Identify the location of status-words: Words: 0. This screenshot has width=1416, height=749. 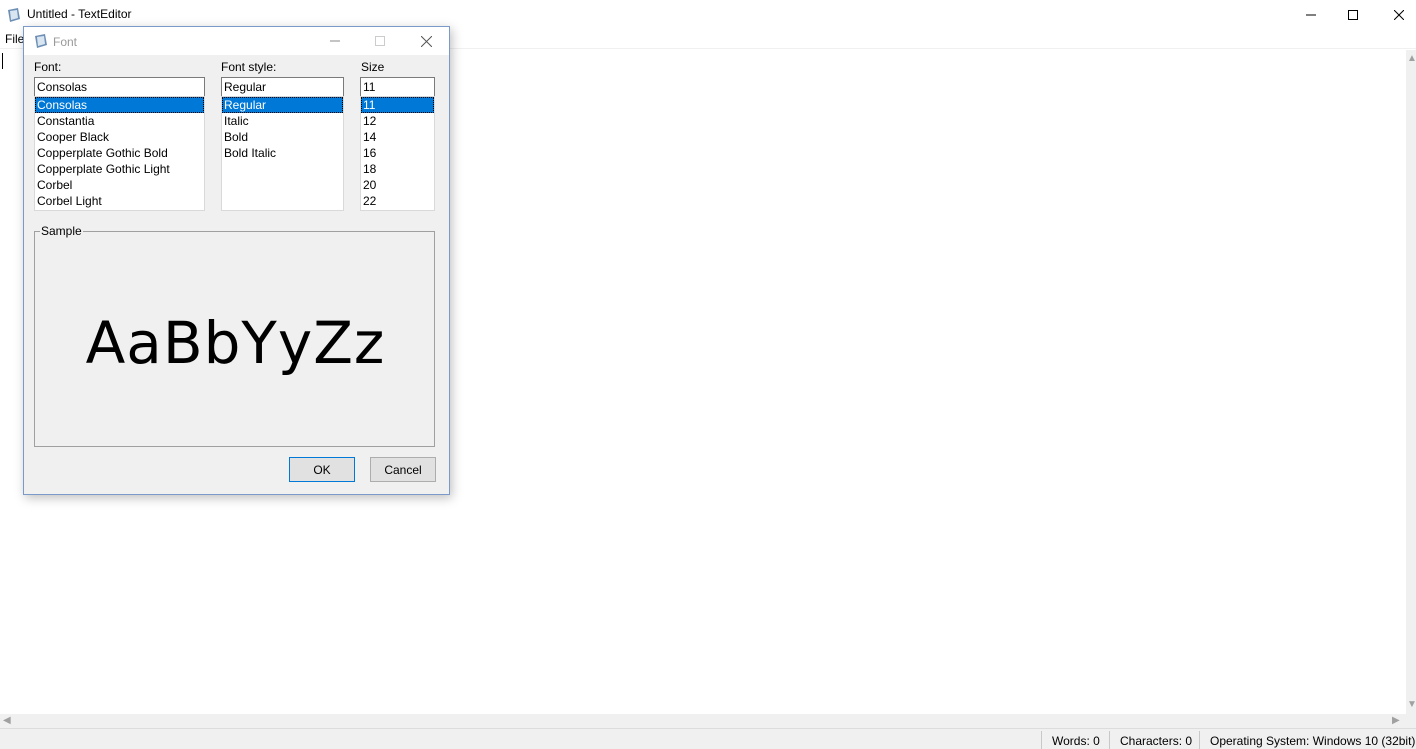
(1075, 740).